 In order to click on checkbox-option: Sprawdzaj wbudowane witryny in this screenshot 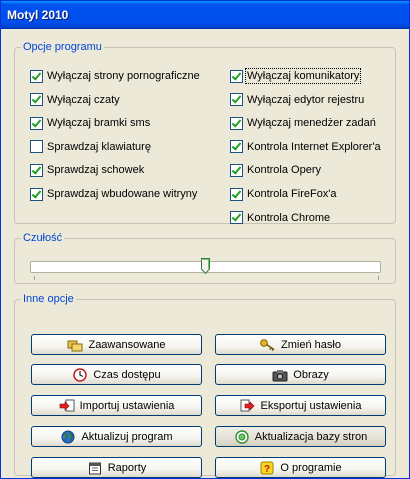, I will do `click(113, 194)`.